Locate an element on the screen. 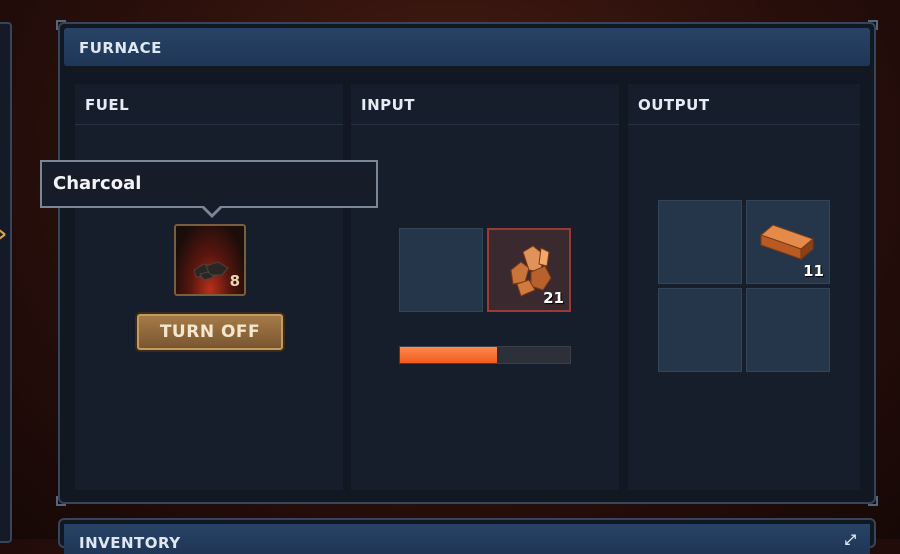 This screenshot has width=900, height=554. tooltip-pointer-inner is located at coordinates (212, 210).